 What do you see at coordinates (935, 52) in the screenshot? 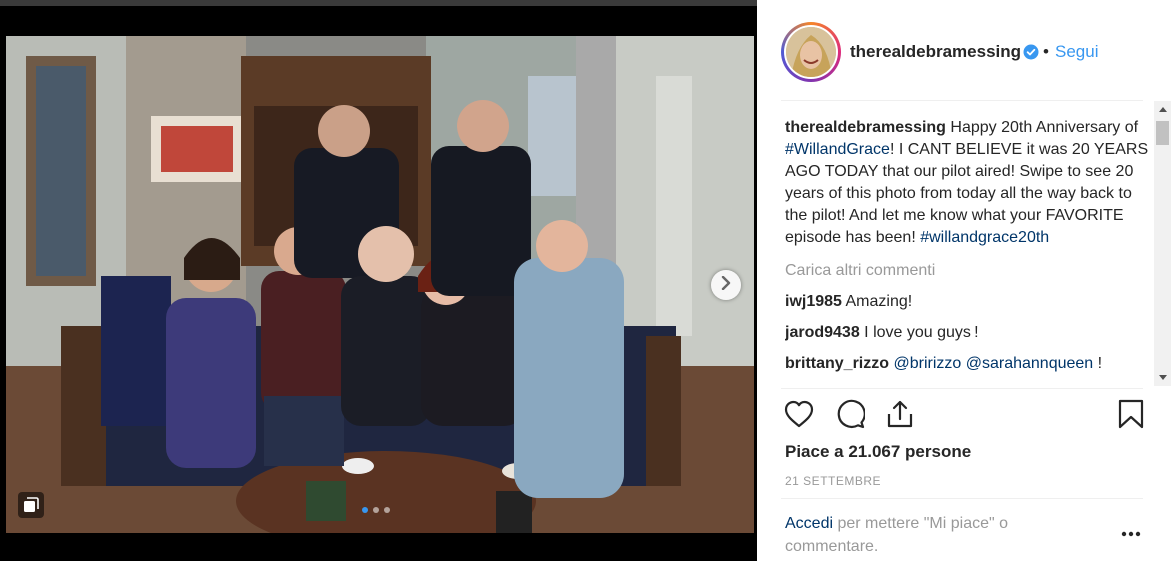
I see `post-author-username: therealdebramessing` at bounding box center [935, 52].